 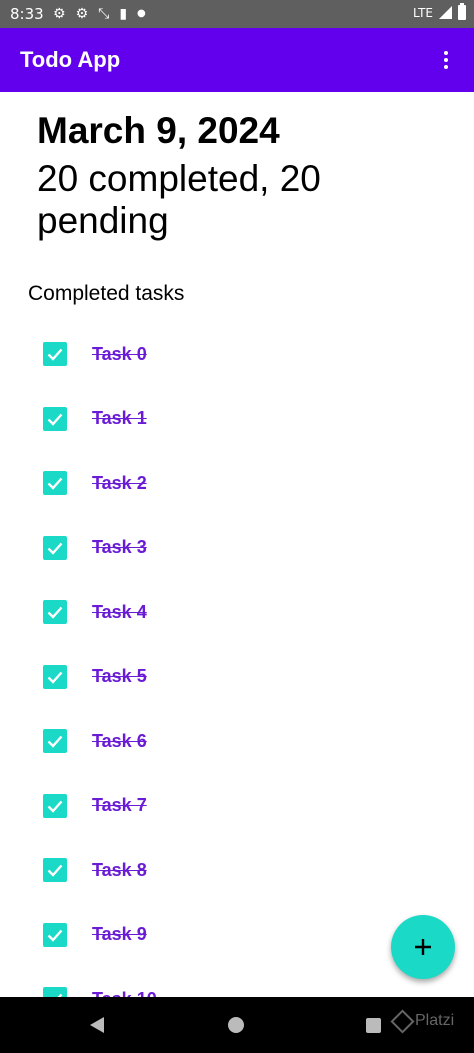 What do you see at coordinates (119, 869) in the screenshot?
I see `task-label: Task 8` at bounding box center [119, 869].